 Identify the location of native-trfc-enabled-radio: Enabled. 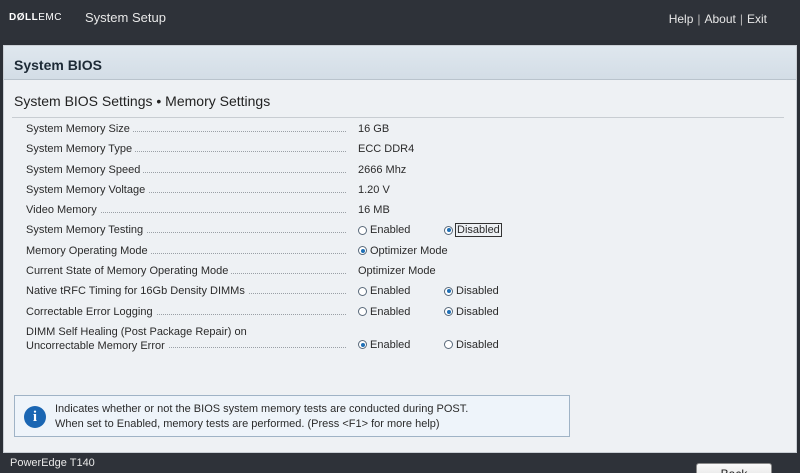
(384, 291).